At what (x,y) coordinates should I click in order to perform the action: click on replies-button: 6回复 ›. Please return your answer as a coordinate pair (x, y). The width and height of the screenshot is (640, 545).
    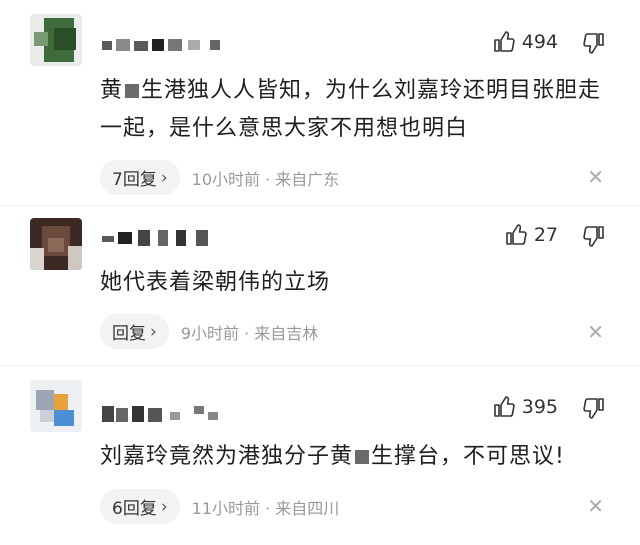
    Looking at the image, I should click on (140, 506).